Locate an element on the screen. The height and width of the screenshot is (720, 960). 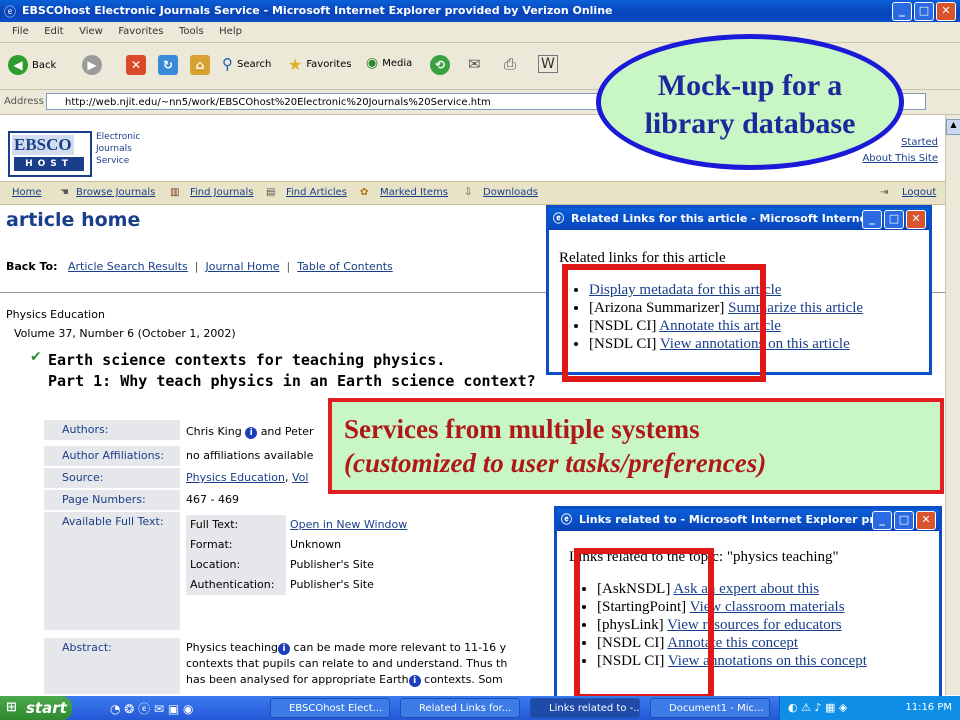
format-value: Unknown is located at coordinates (316, 544).